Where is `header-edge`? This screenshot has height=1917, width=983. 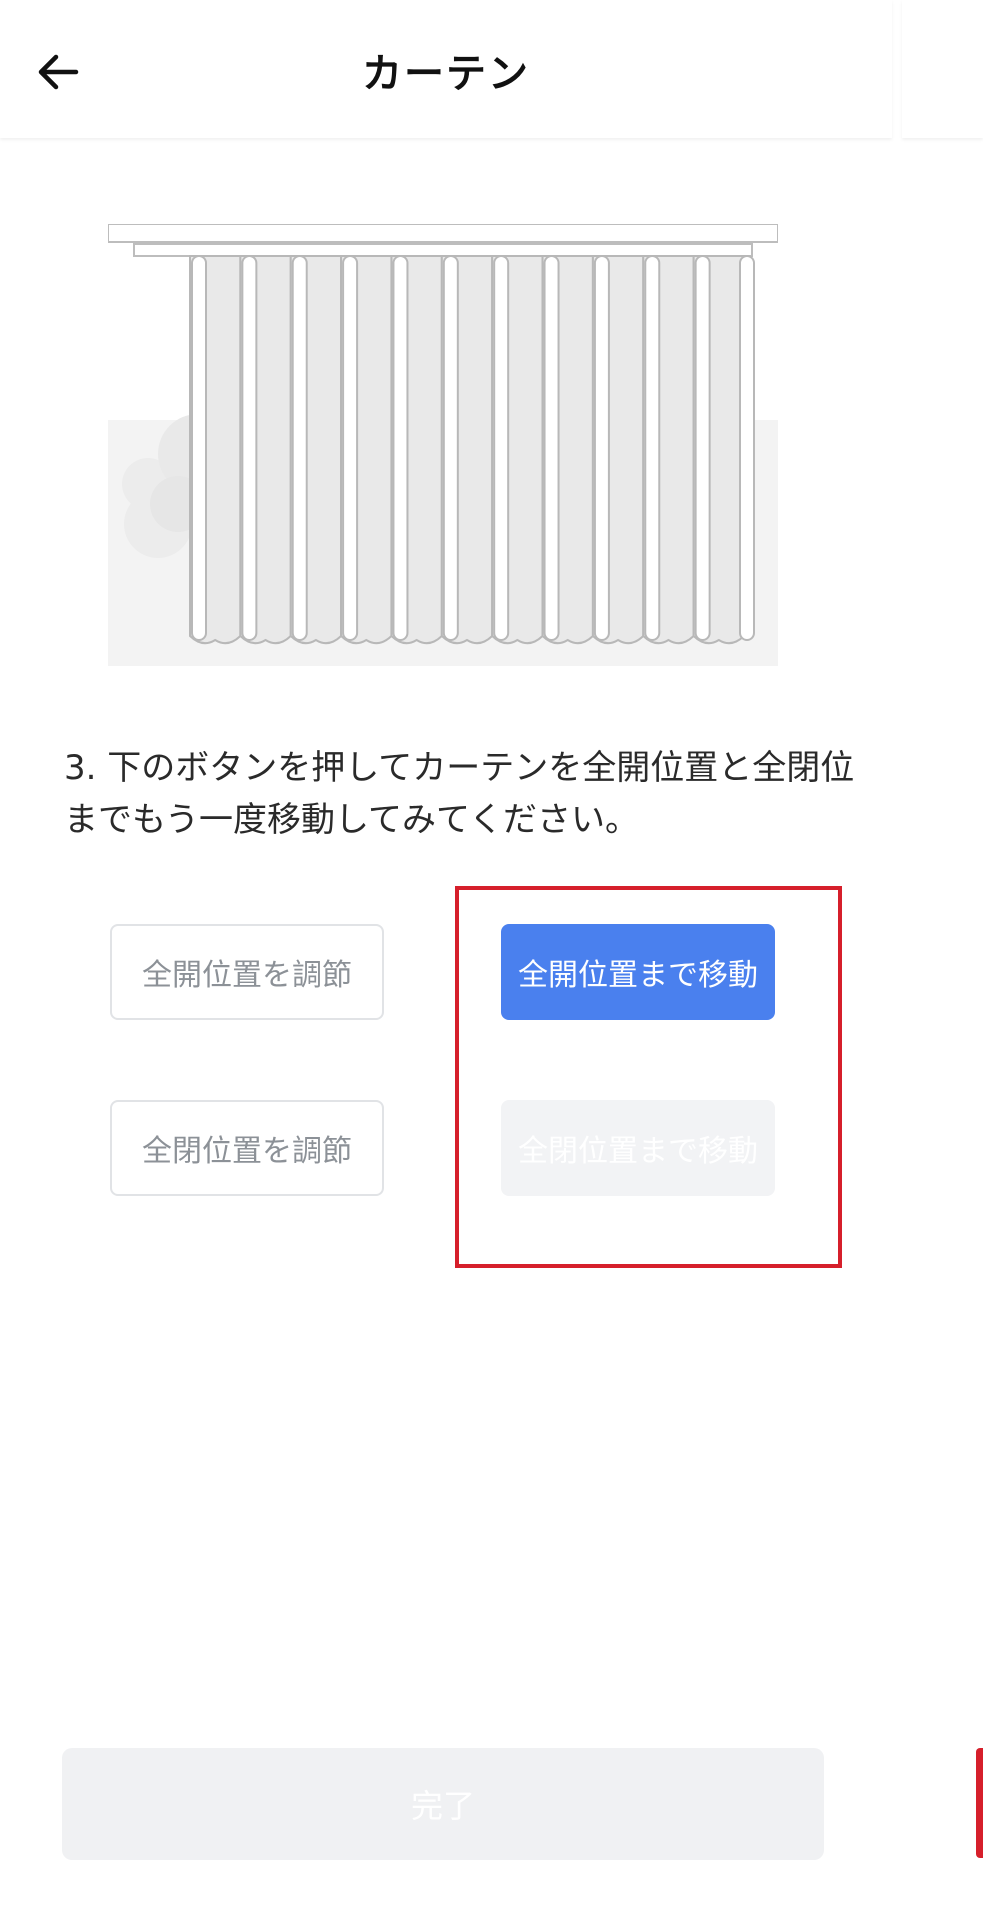 header-edge is located at coordinates (942, 69).